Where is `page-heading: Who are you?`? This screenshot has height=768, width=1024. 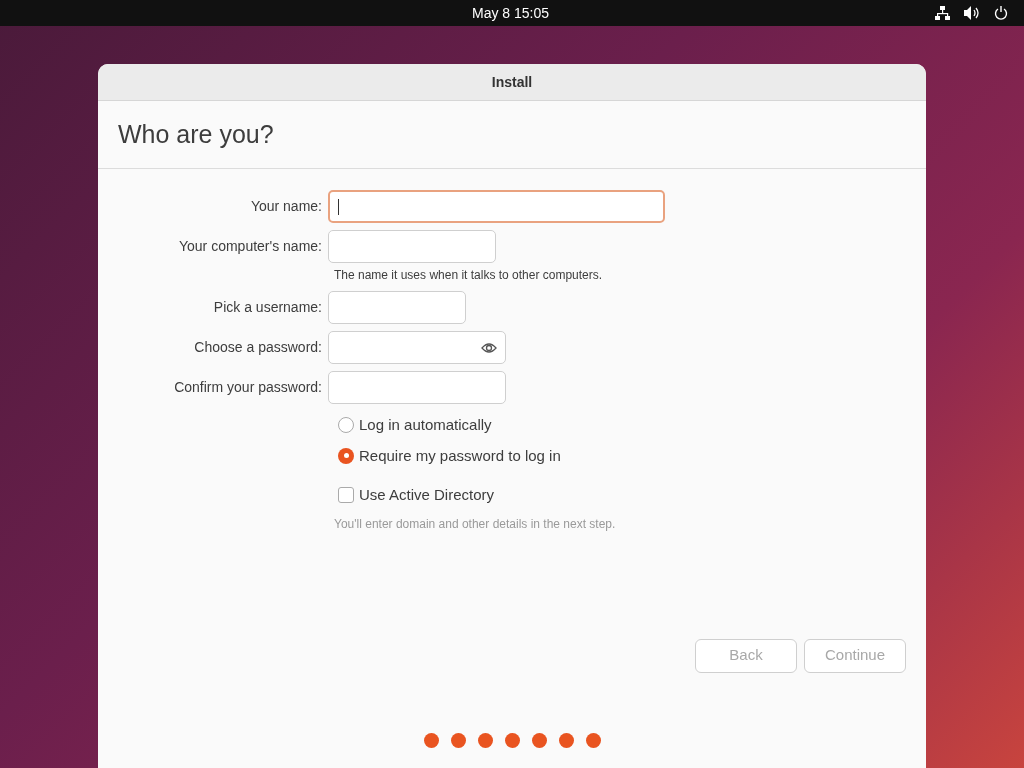
page-heading: Who are you? is located at coordinates (196, 134).